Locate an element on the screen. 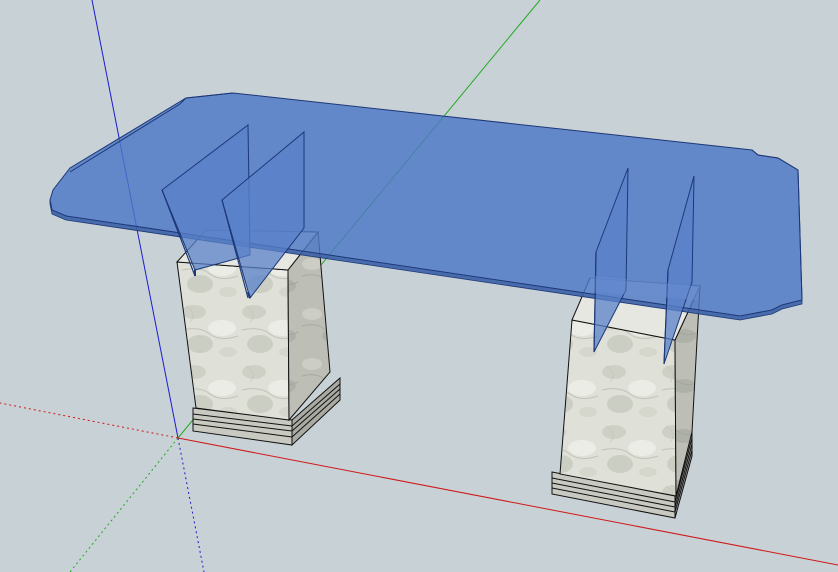 The height and width of the screenshot is (572, 838). green-axis-dotted is located at coordinates (124, 504).